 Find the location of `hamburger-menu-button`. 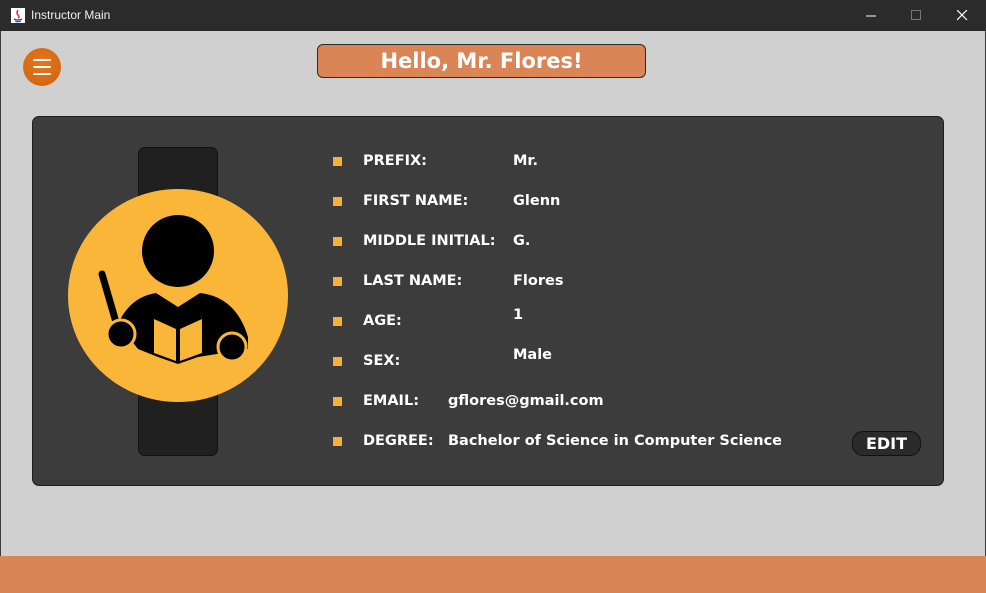

hamburger-menu-button is located at coordinates (42, 67).